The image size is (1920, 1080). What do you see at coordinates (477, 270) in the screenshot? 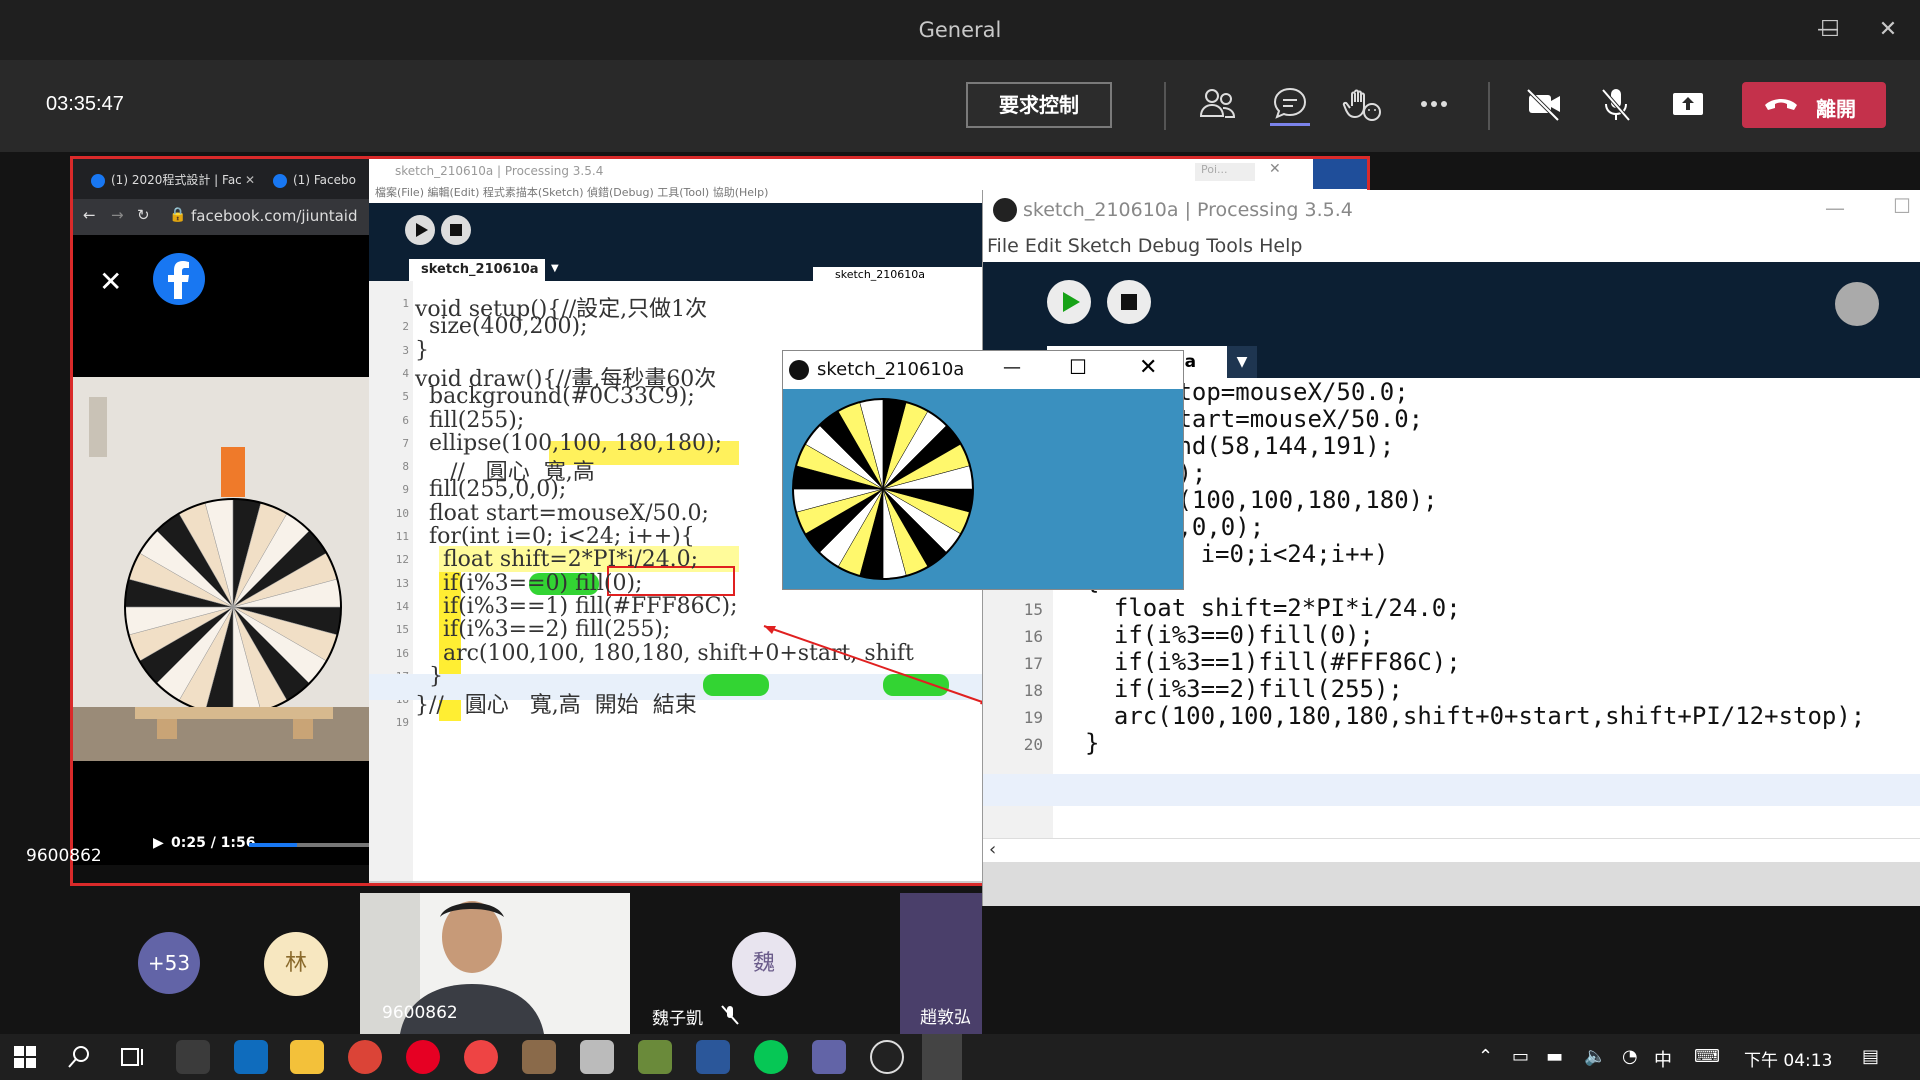
I see `editor-tab: sketch_210610a` at bounding box center [477, 270].